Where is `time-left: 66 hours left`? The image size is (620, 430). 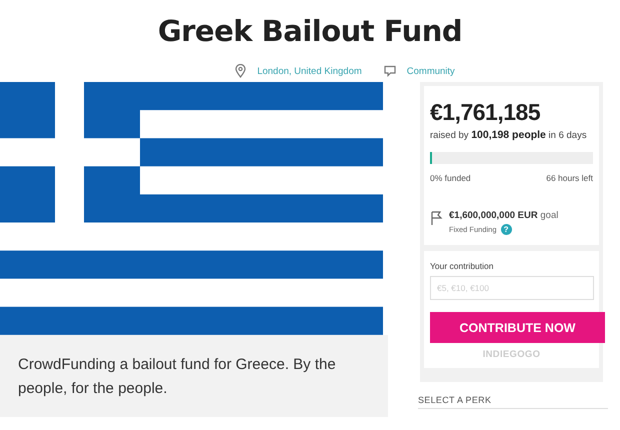 time-left: 66 hours left is located at coordinates (569, 178).